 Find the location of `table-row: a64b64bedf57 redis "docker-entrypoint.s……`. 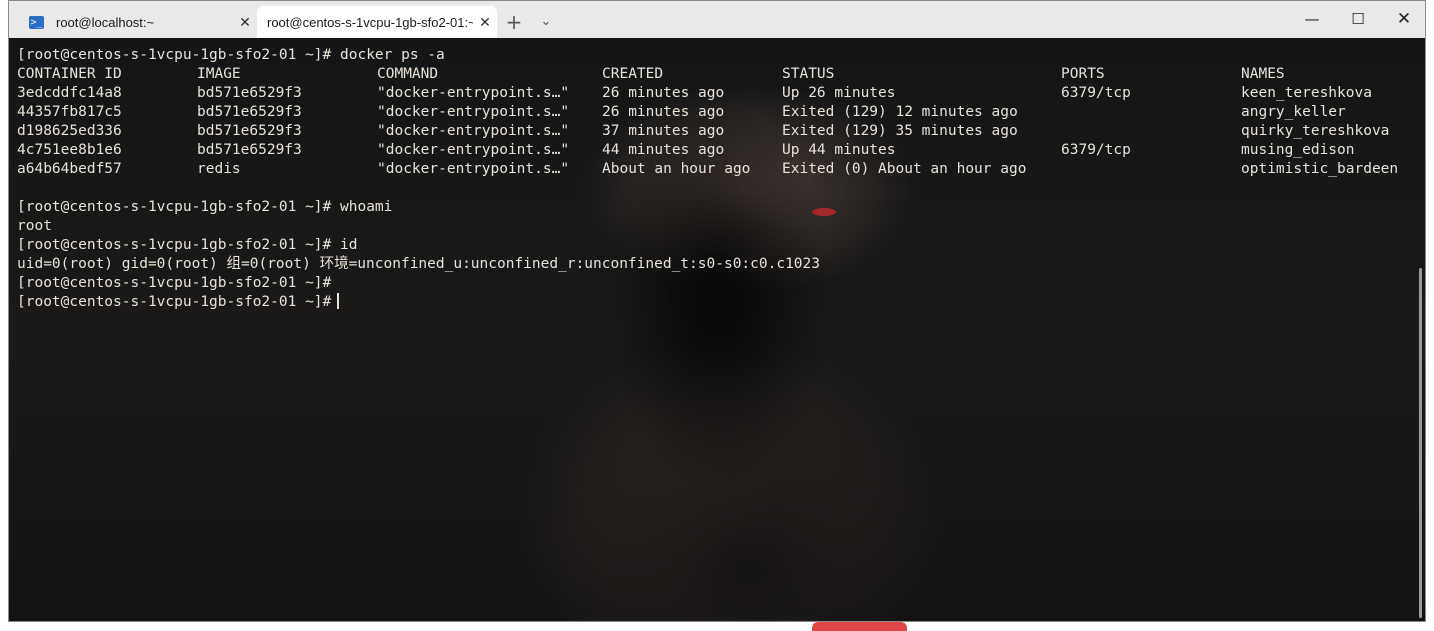

table-row: a64b64bedf57 redis "docker-entrypoint.s…… is located at coordinates (717, 169).